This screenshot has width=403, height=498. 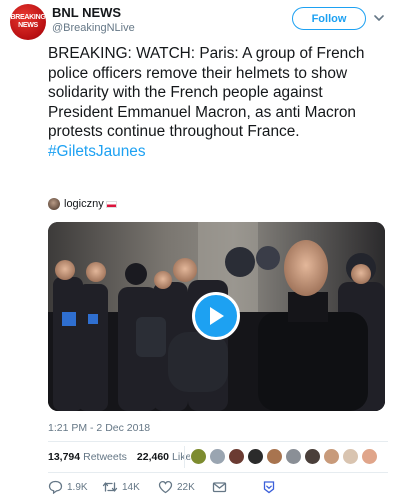 I want to click on play-icon, so click(x=217, y=316).